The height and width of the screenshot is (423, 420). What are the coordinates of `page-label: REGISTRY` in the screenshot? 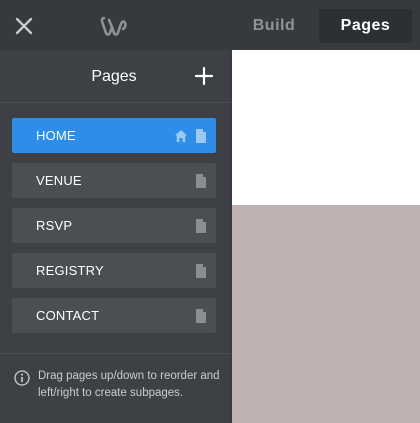 It's located at (70, 270).